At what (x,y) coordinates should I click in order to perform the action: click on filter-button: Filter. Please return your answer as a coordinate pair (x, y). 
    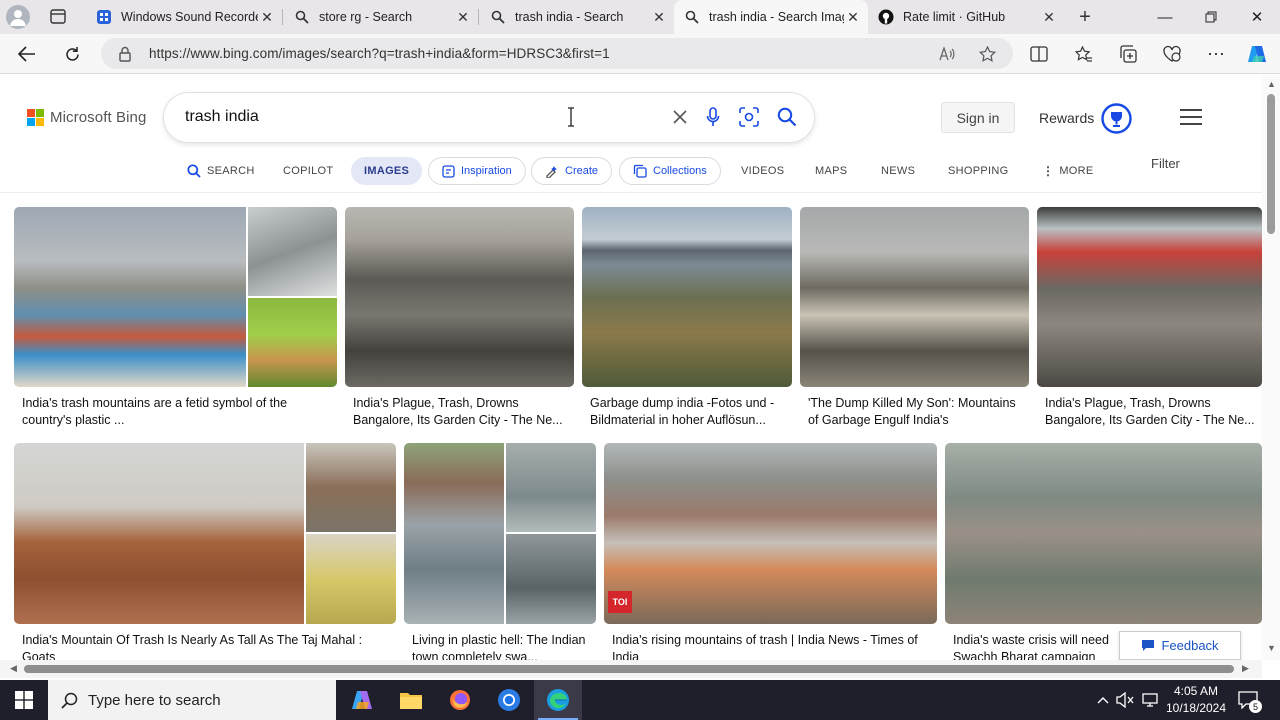
    Looking at the image, I should click on (1165, 163).